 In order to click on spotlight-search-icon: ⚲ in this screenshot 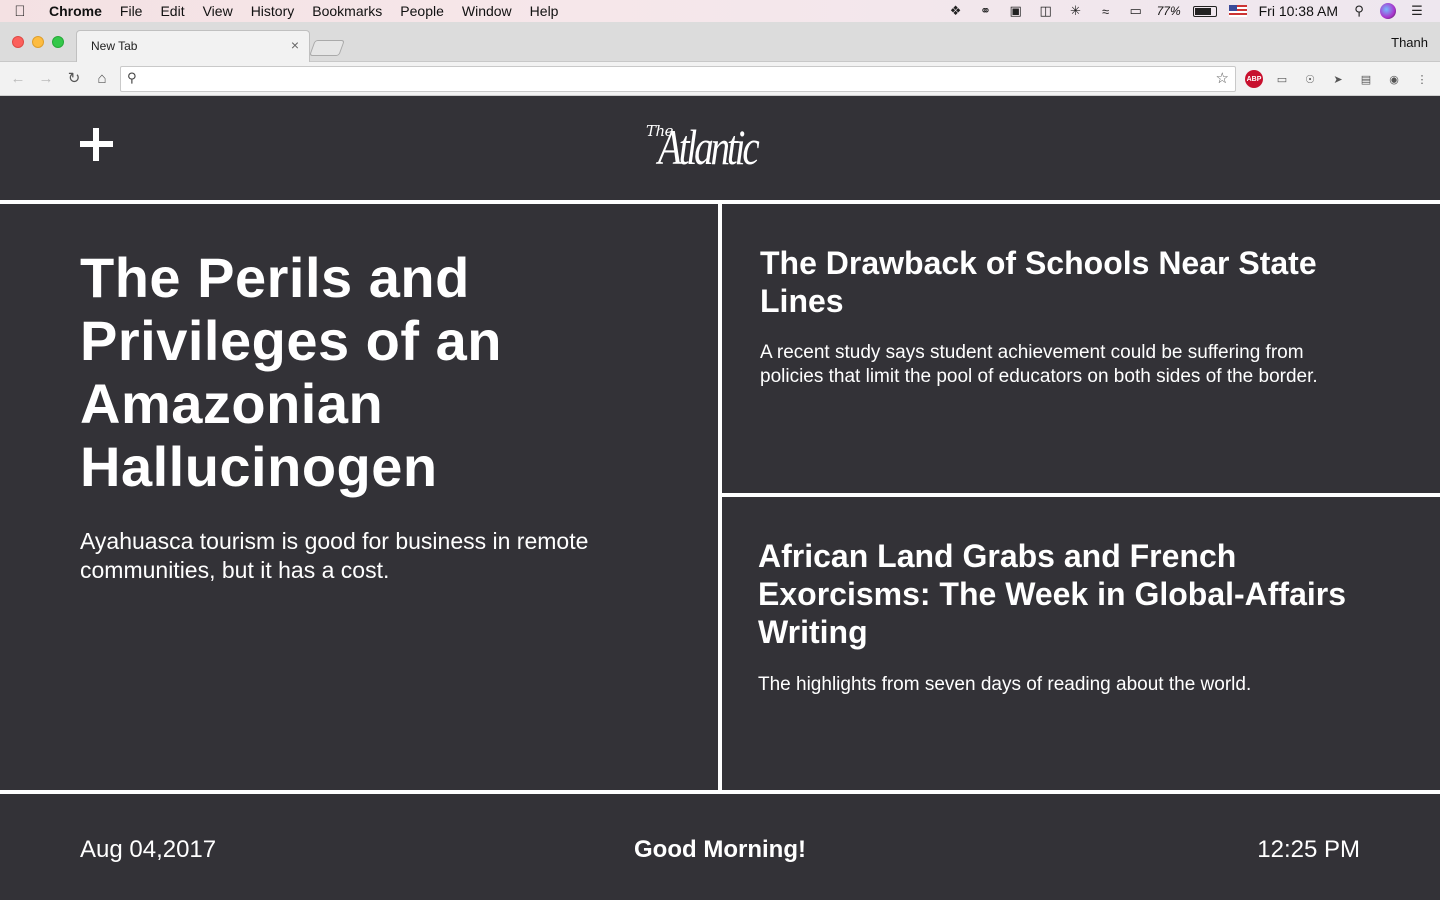, I will do `click(1359, 10)`.